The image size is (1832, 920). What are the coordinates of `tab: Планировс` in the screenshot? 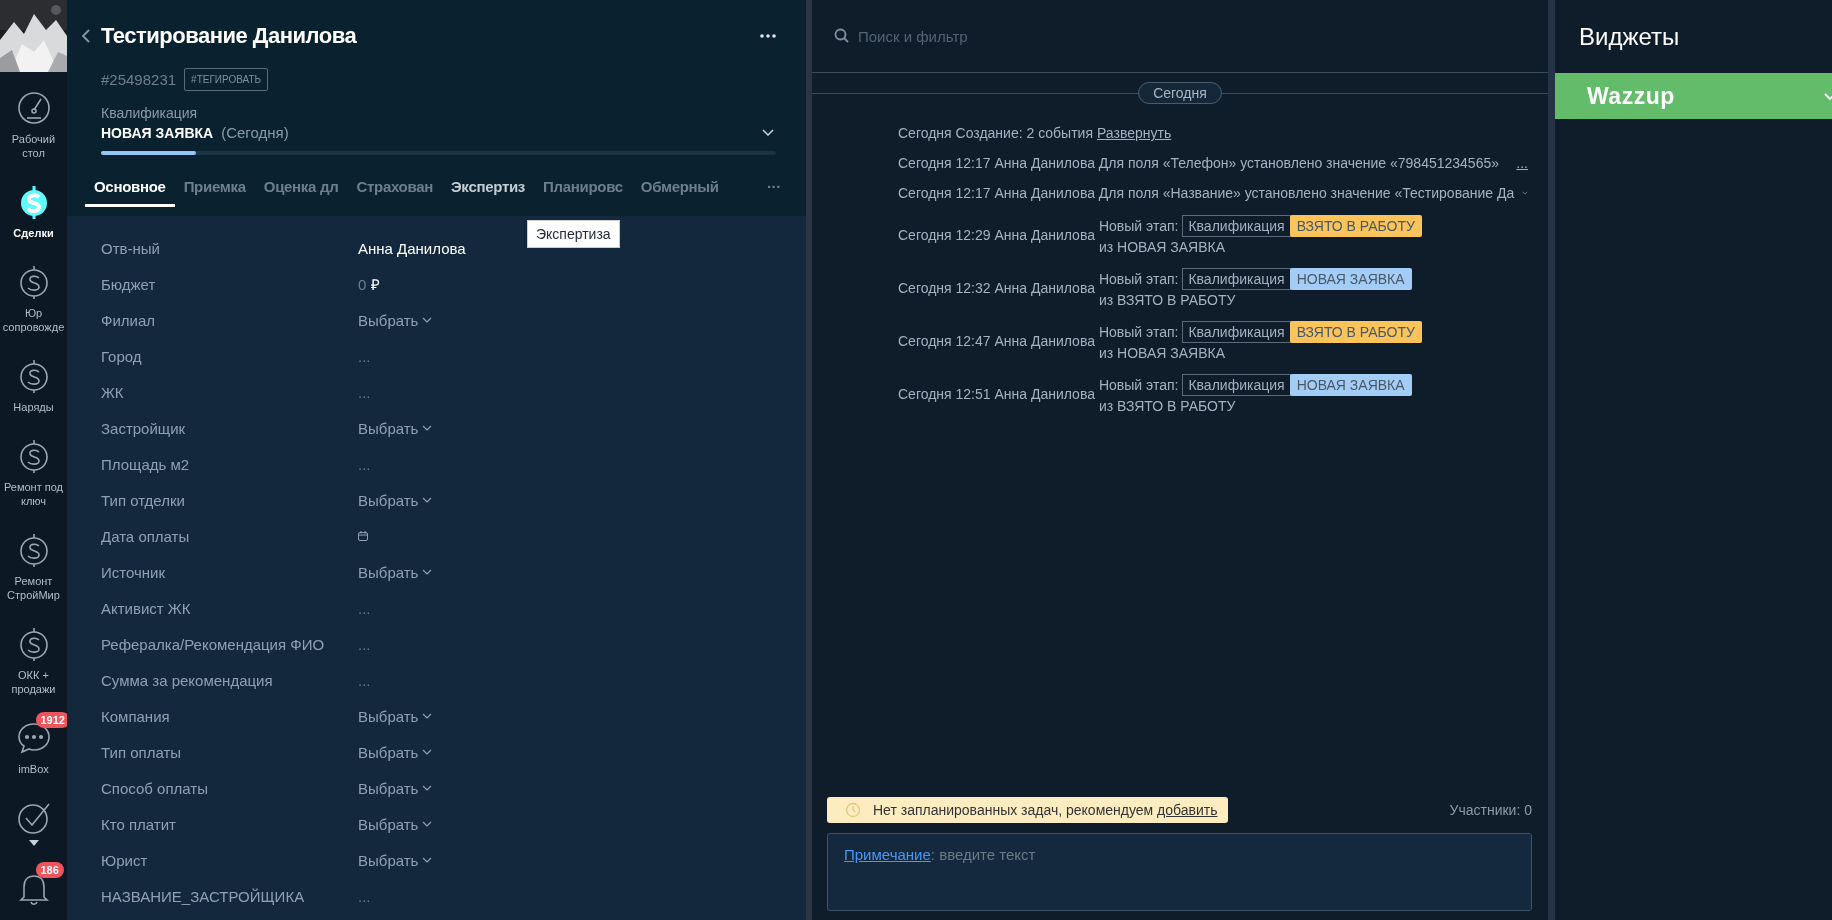 It's located at (583, 189).